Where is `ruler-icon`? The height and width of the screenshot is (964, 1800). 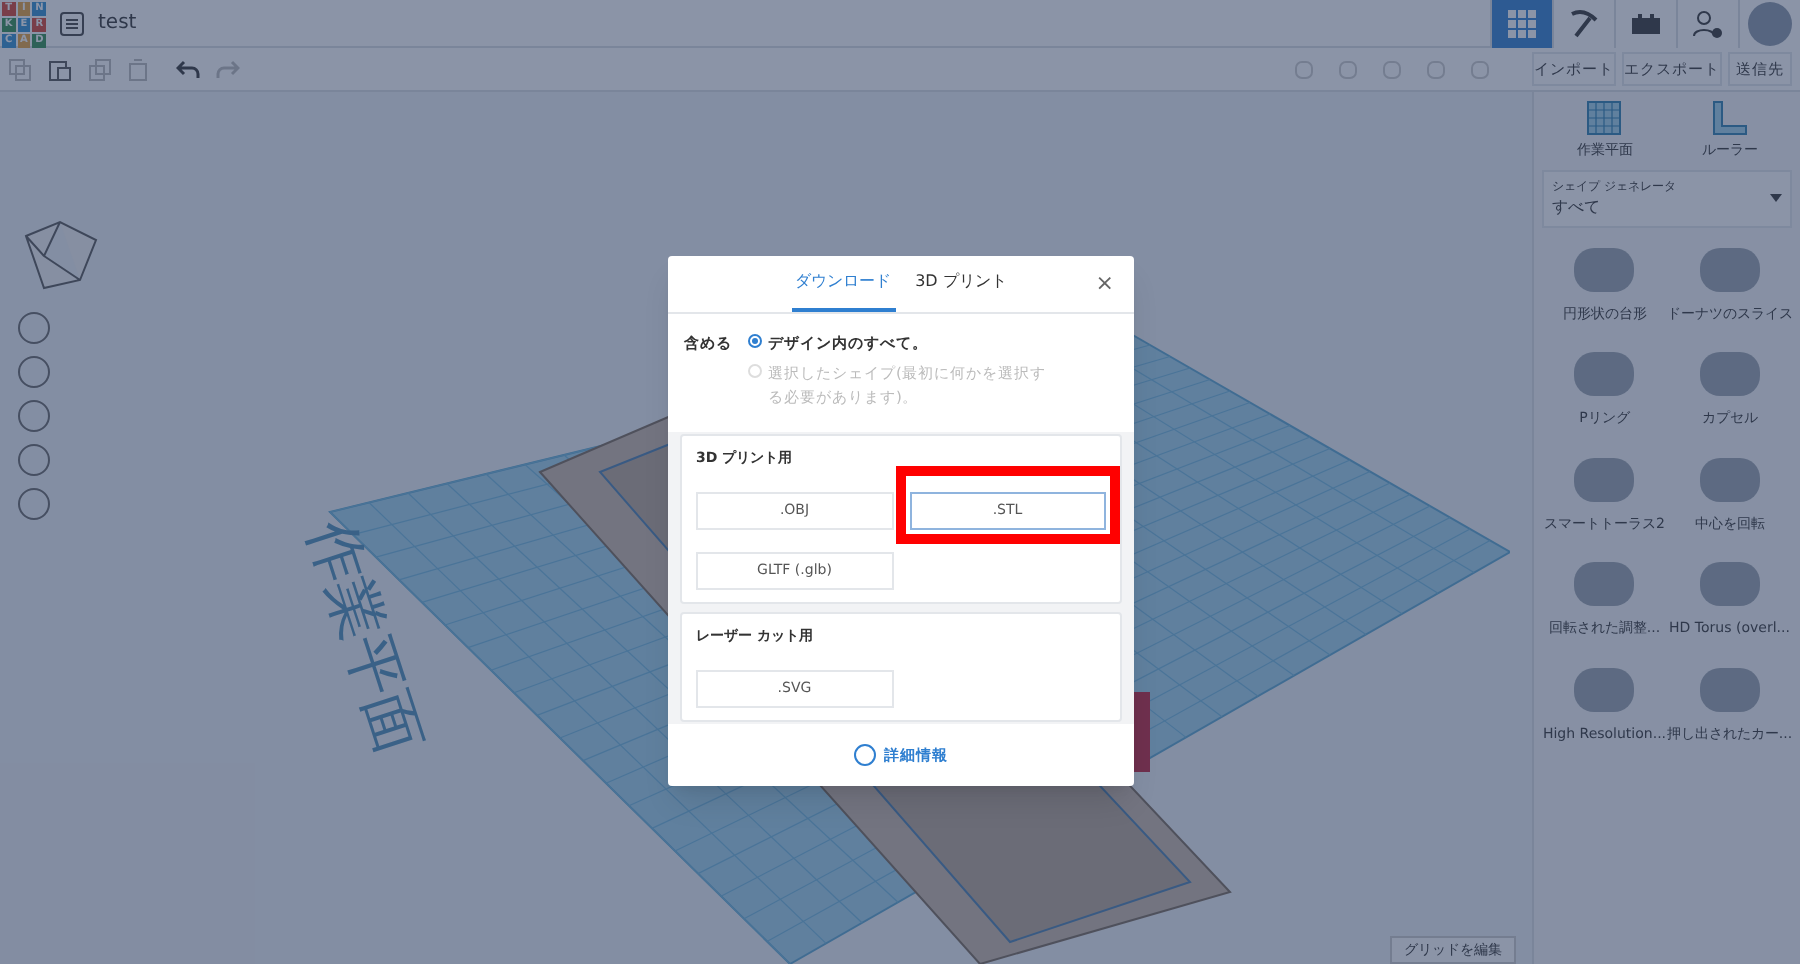
ruler-icon is located at coordinates (1729, 118).